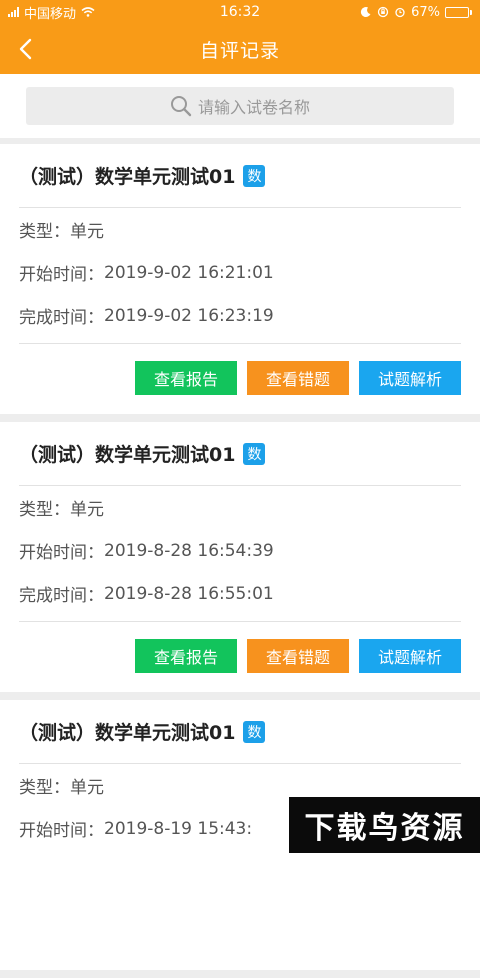 The height and width of the screenshot is (978, 480). What do you see at coordinates (384, 825) in the screenshot?
I see `watermark-logo: 下载鸟资源` at bounding box center [384, 825].